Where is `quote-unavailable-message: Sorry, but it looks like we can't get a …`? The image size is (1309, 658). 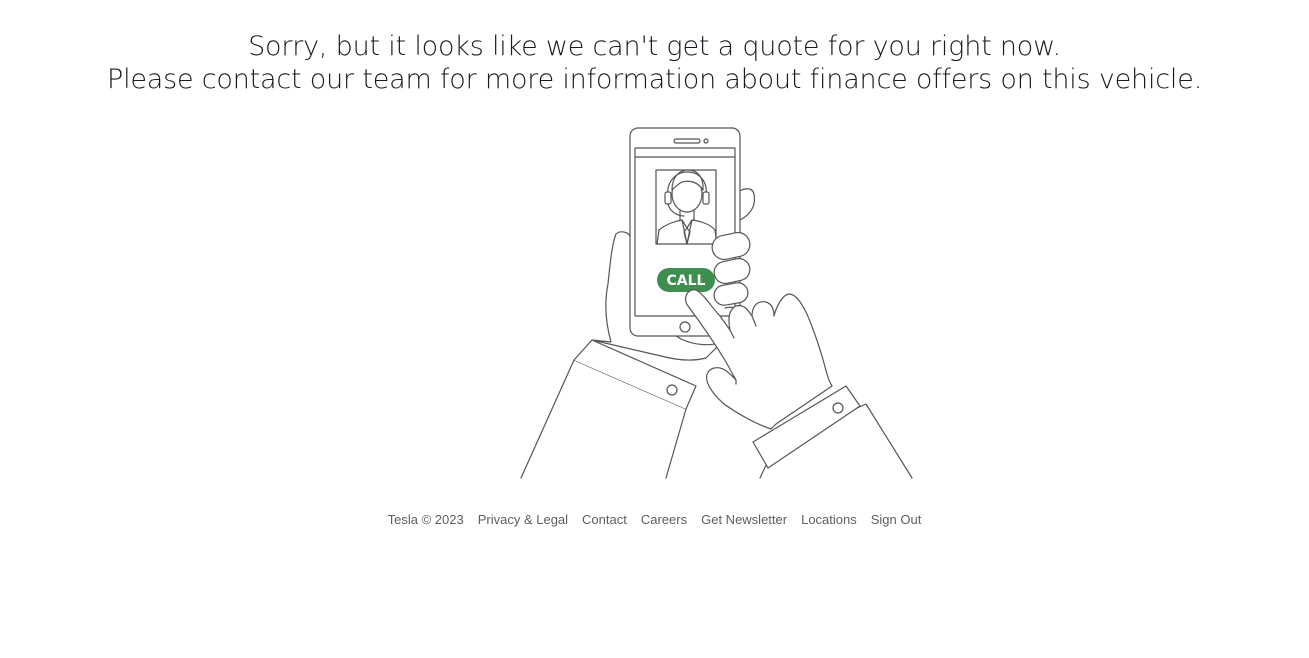
quote-unavailable-message: Sorry, but it looks like we can't get a … is located at coordinates (654, 63).